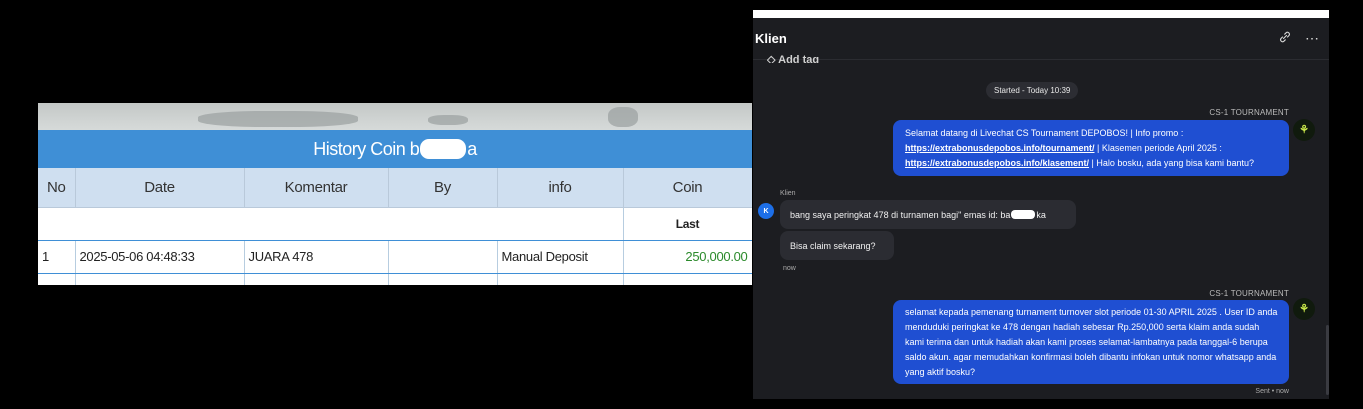 The width and height of the screenshot is (1363, 409). I want to click on cell-date: 2025-05-06 04:48:33, so click(160, 257).